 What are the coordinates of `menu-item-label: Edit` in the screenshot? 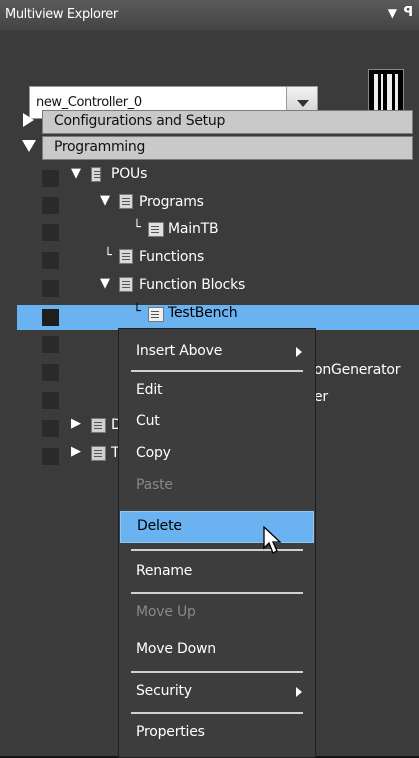 It's located at (149, 390).